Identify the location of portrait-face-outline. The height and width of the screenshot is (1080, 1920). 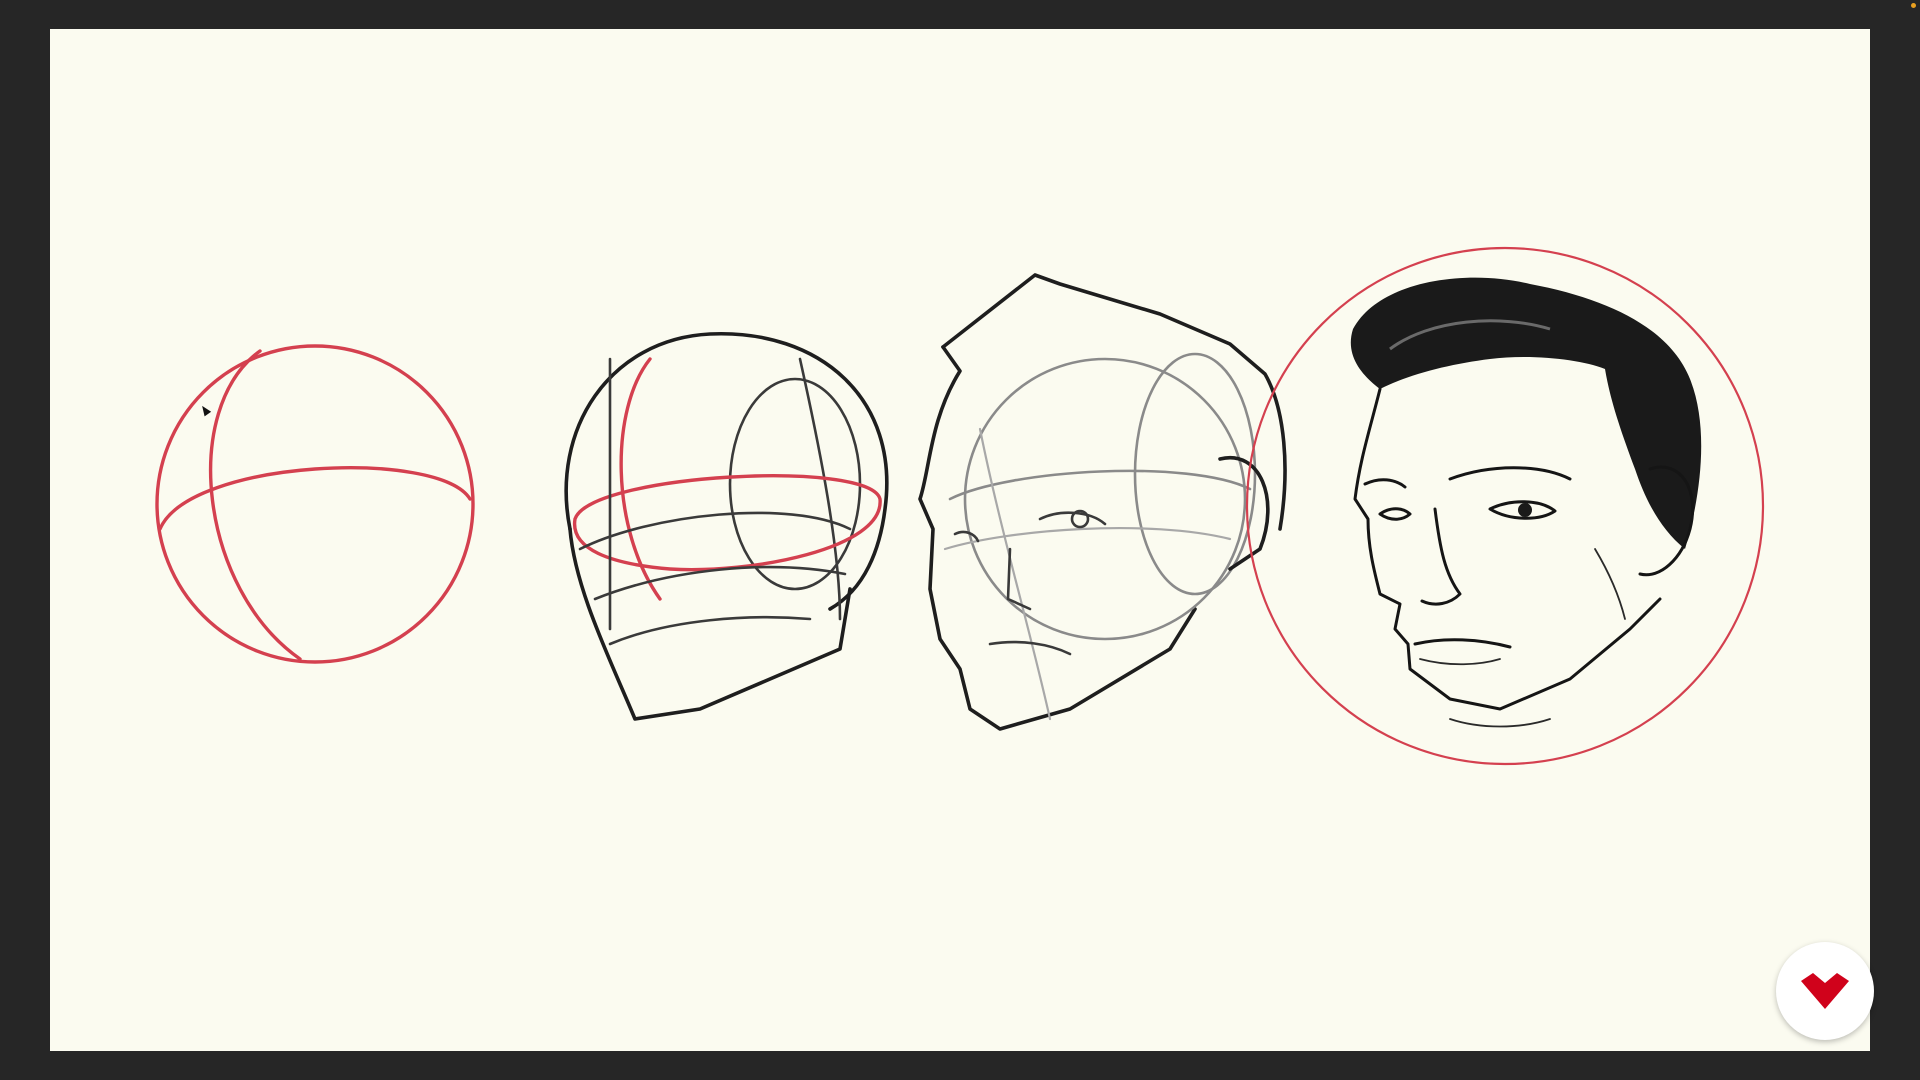
(1507, 549).